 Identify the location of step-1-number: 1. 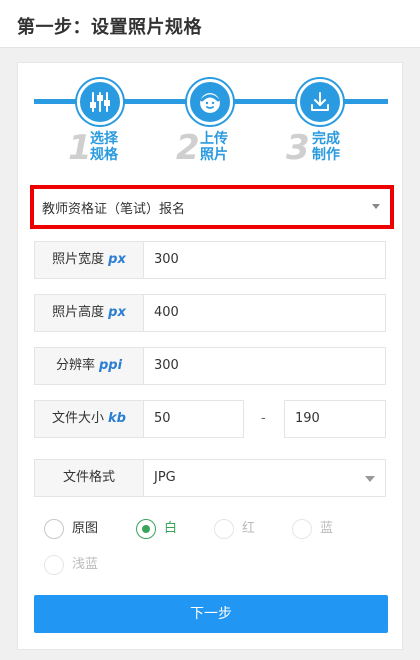
(80, 148).